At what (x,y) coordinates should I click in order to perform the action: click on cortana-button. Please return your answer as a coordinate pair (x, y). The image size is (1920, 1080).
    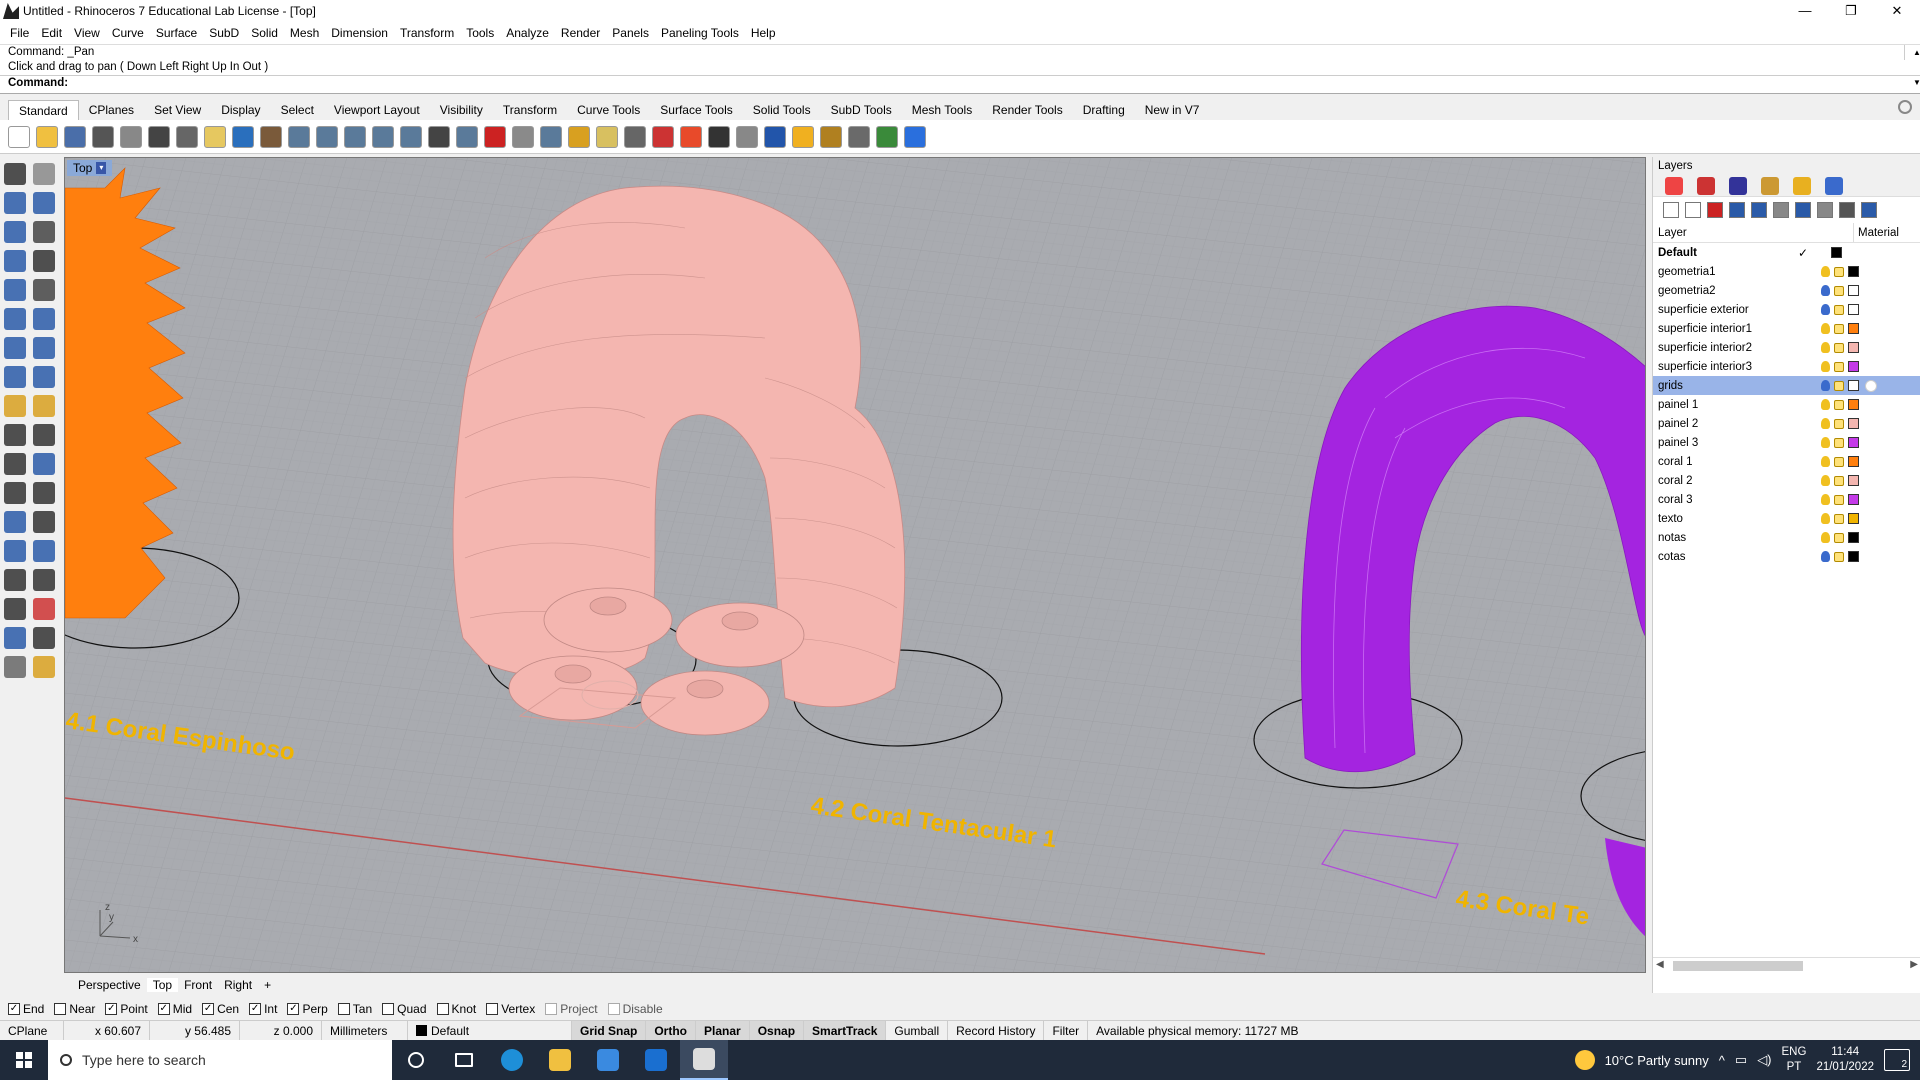
    Looking at the image, I should click on (416, 1060).